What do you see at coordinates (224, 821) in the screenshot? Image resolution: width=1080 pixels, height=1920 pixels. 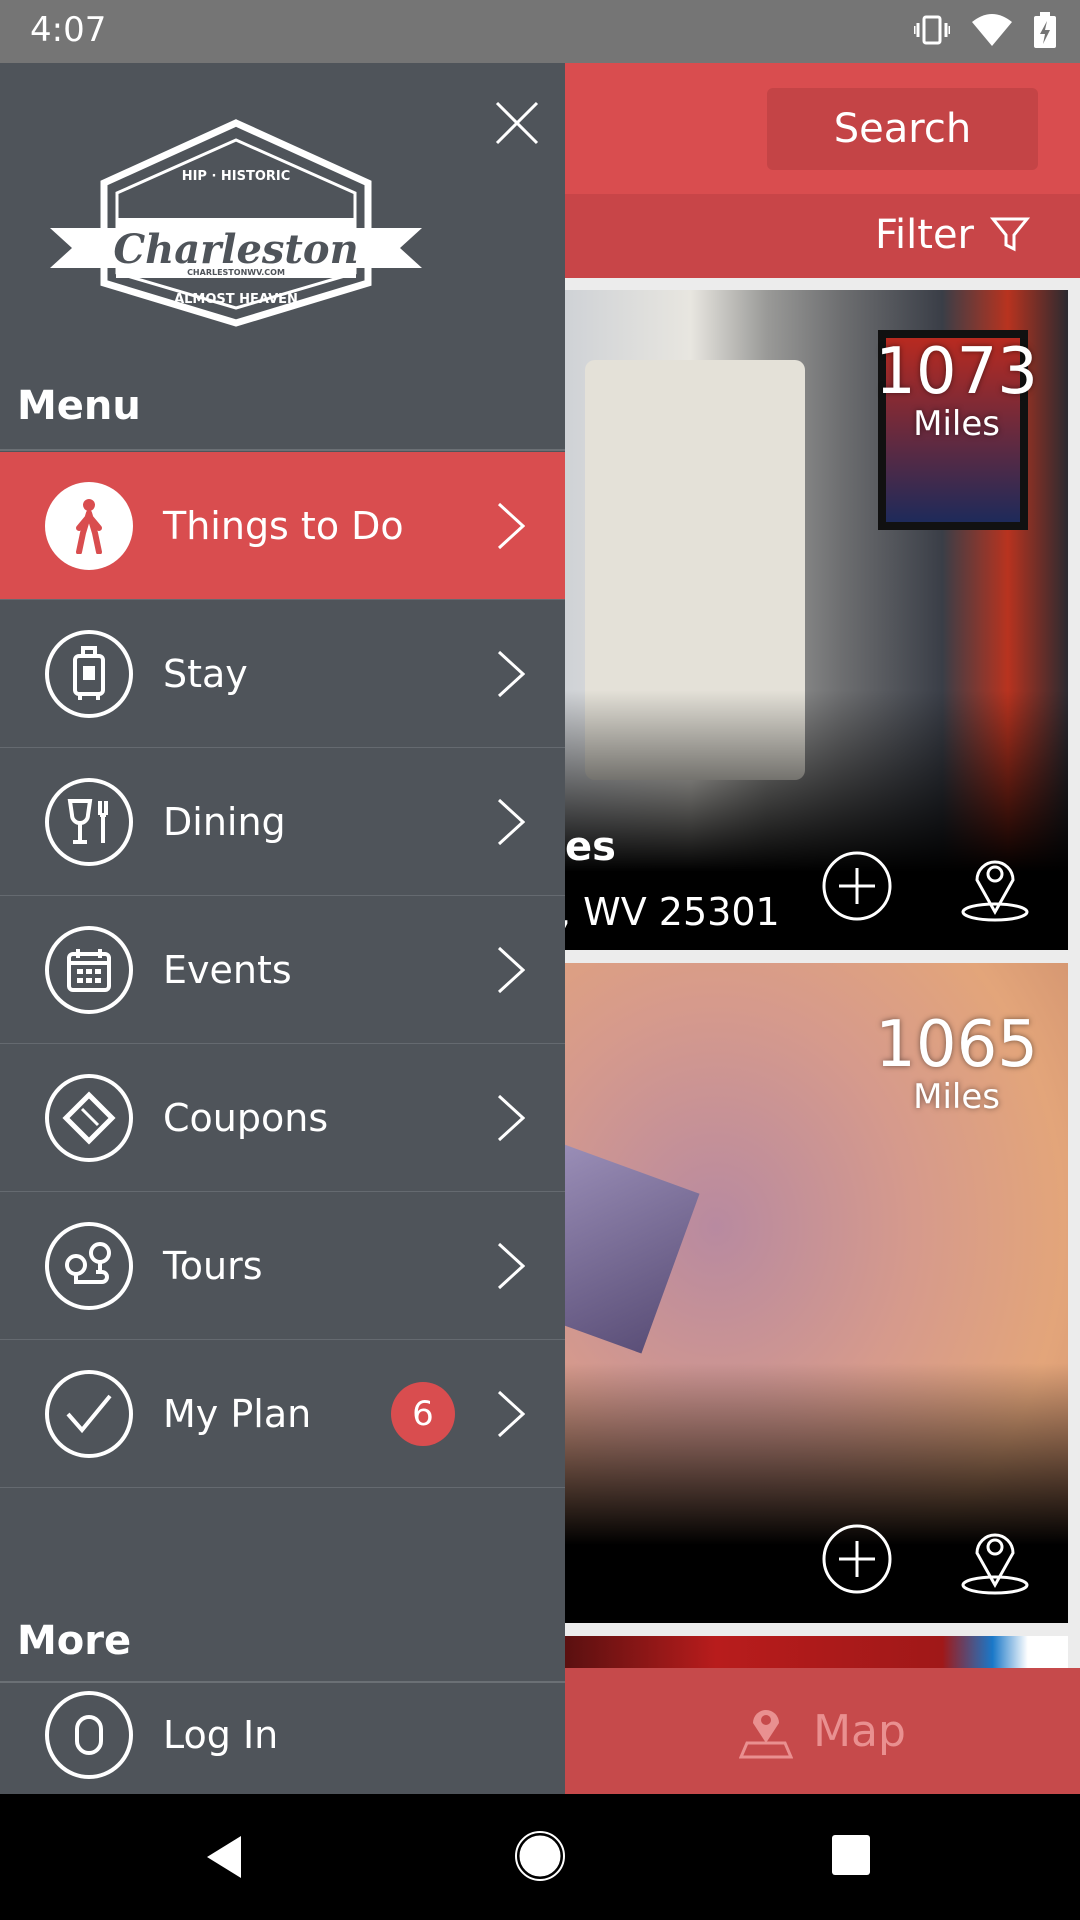 I see `menu-item-label: Dining` at bounding box center [224, 821].